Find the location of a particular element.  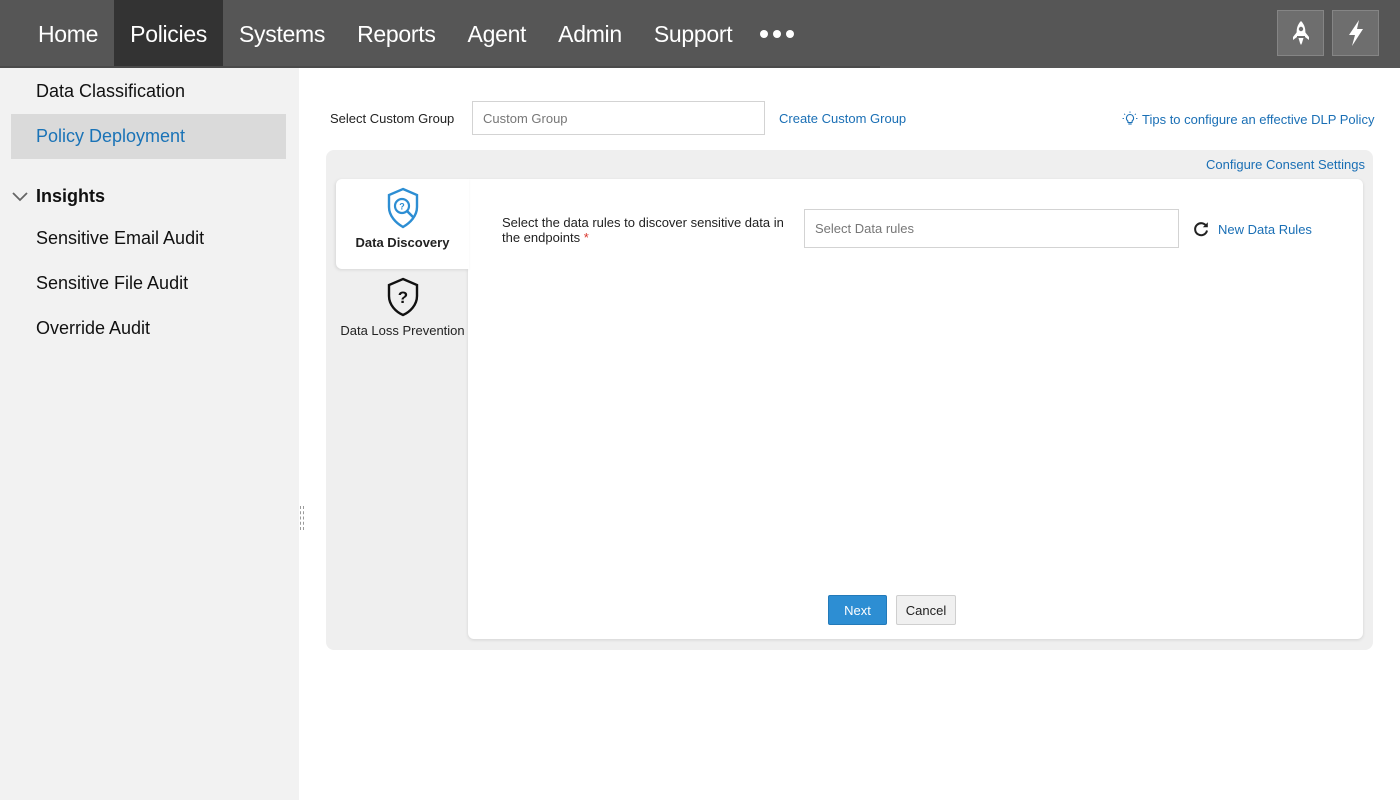

nav-admin: Admin is located at coordinates (590, 34).